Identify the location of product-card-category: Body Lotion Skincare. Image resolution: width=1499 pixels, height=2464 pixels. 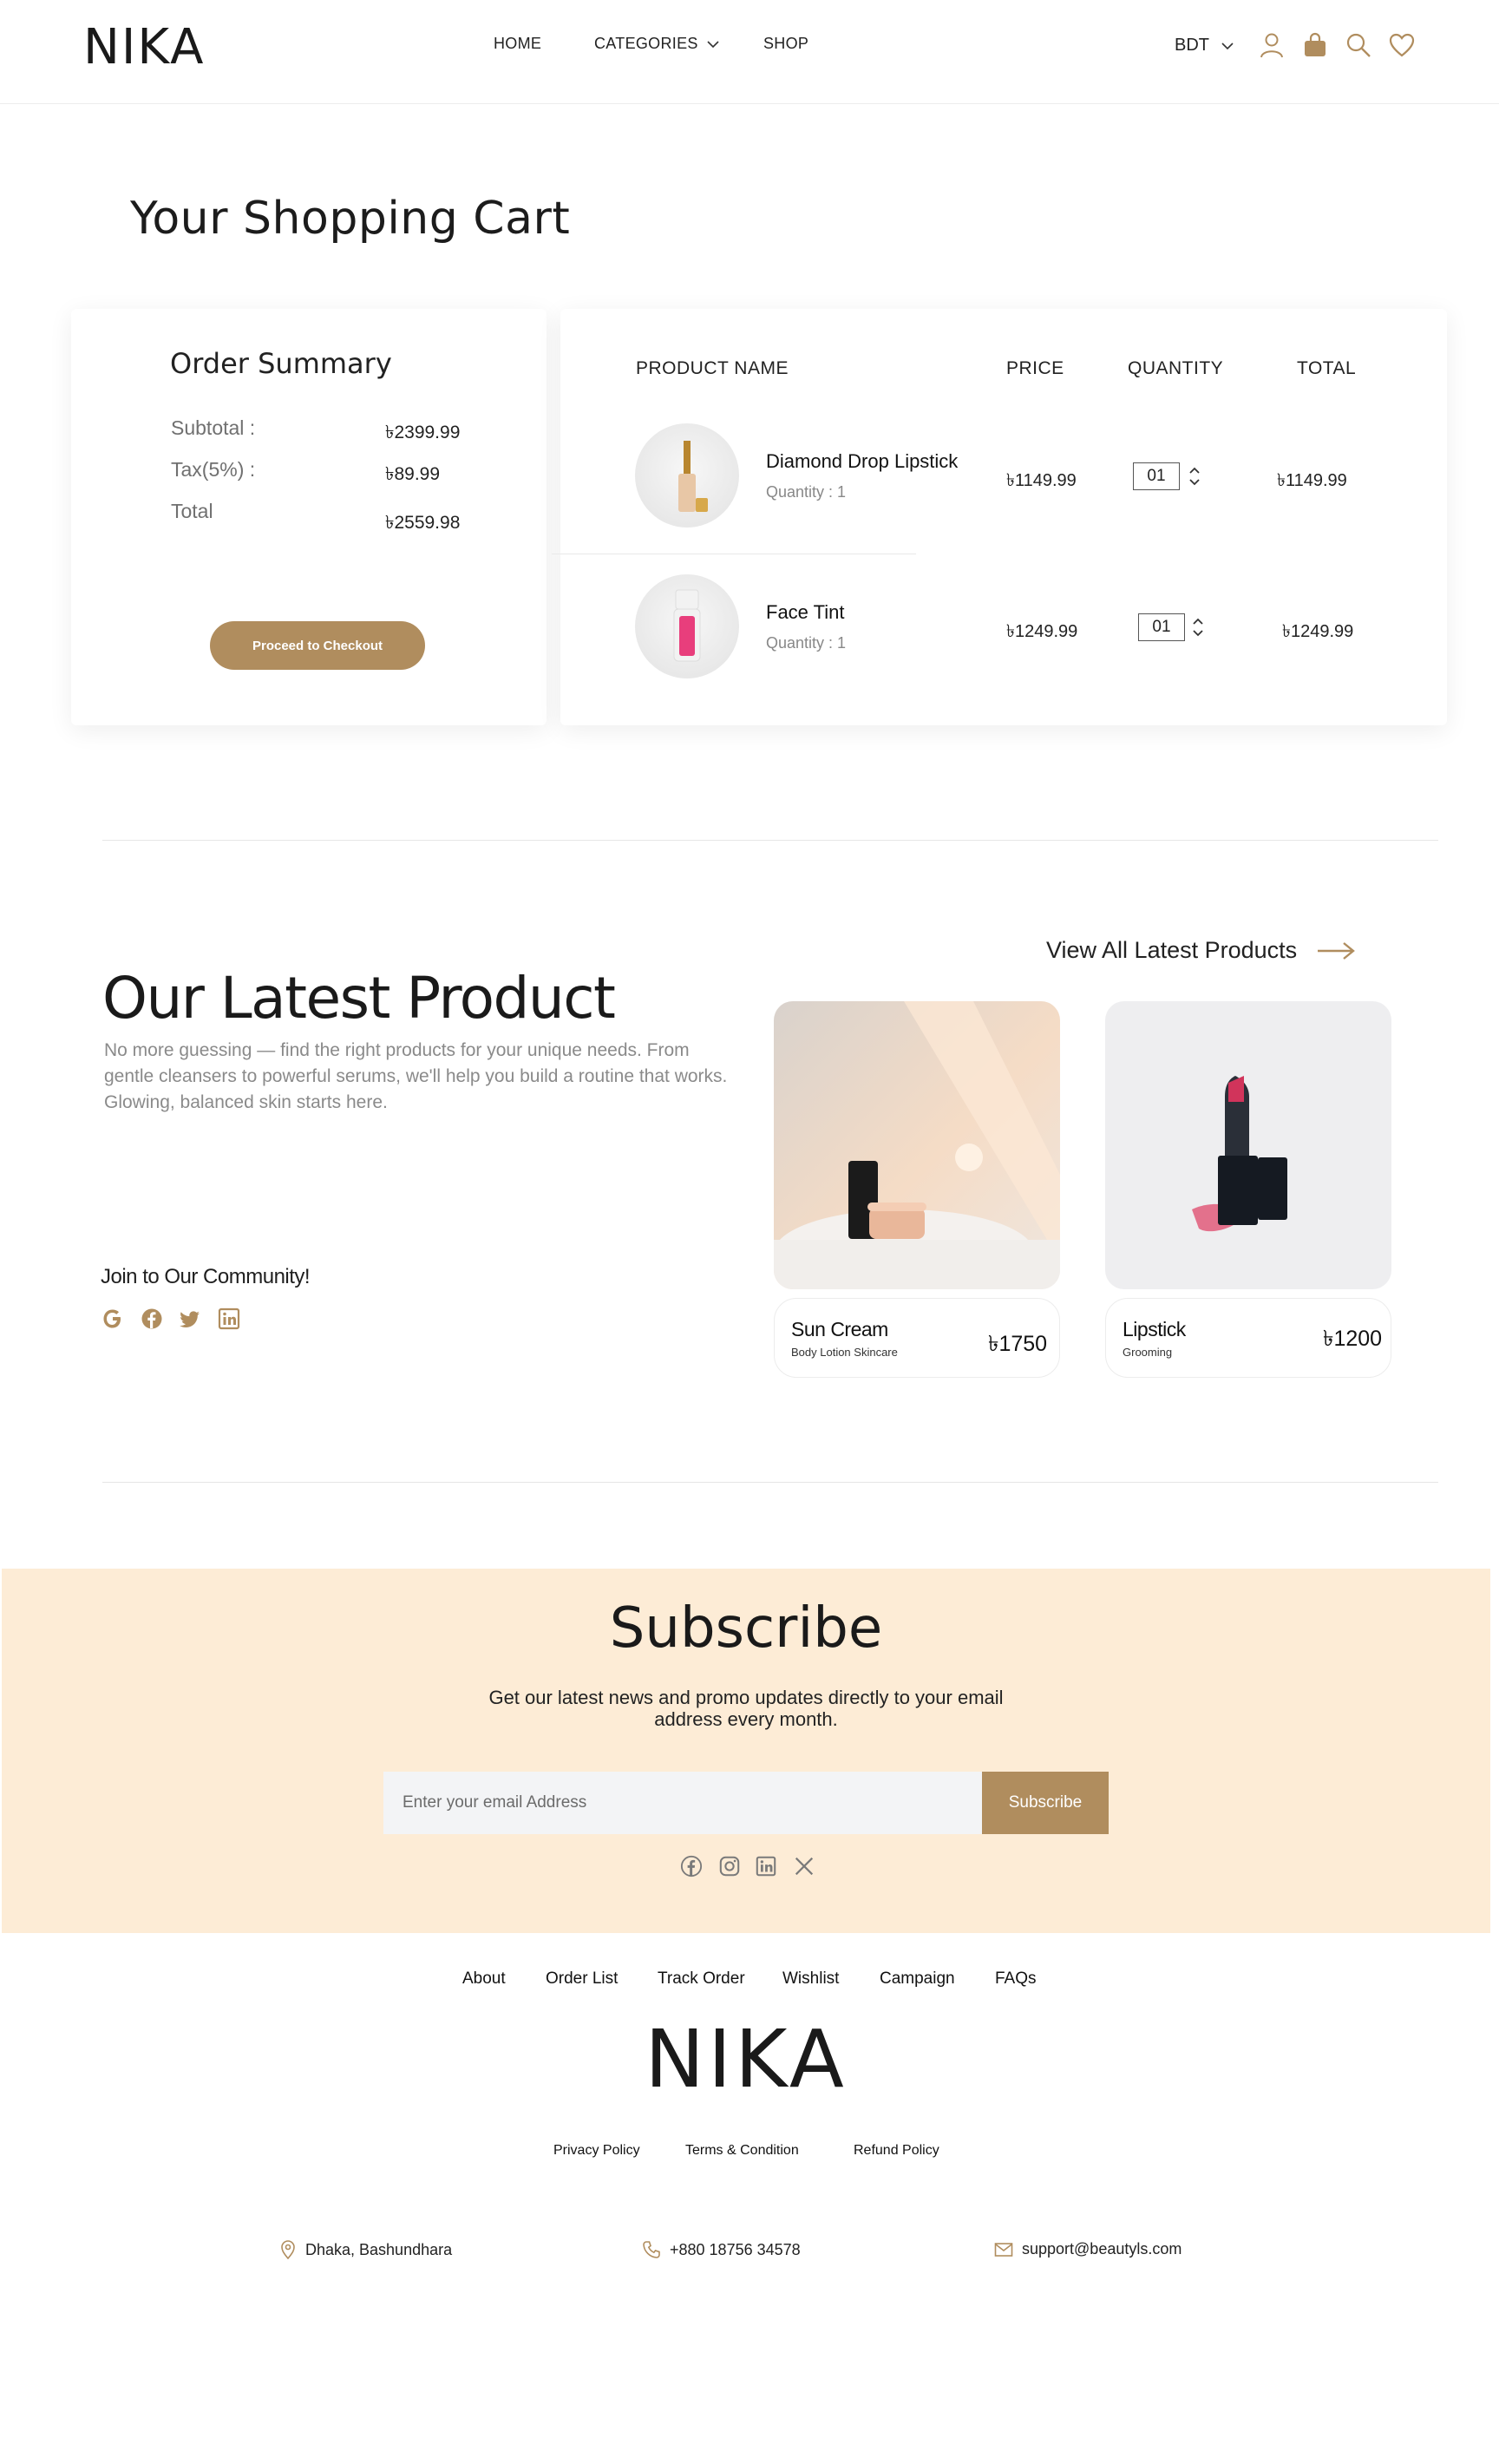
(844, 1352).